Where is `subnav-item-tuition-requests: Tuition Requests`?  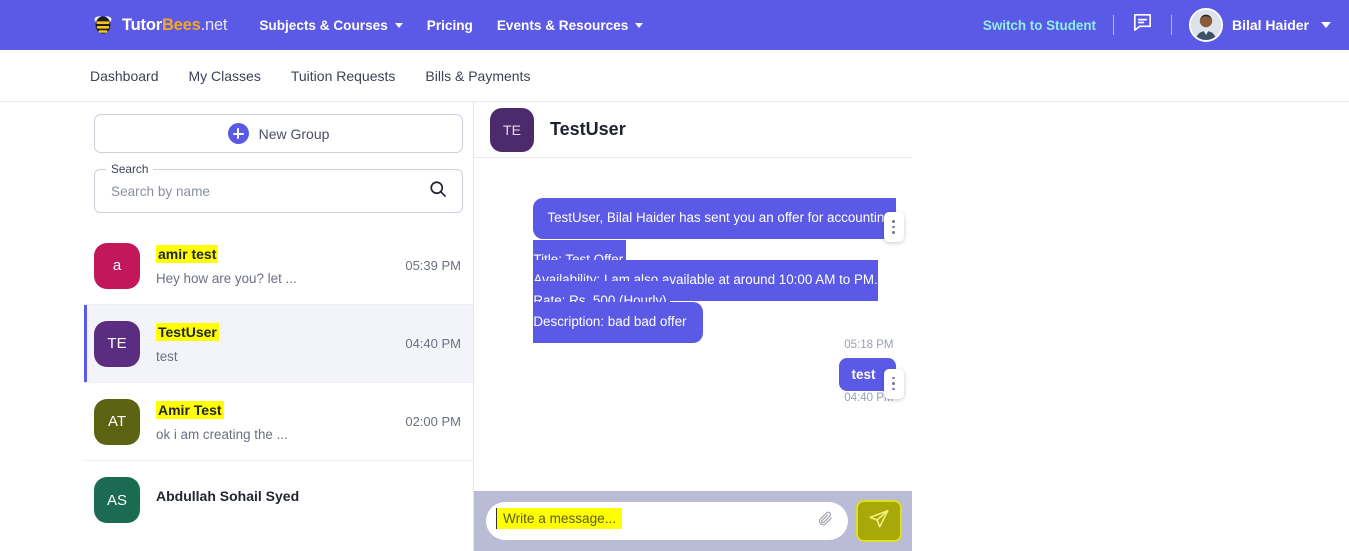 subnav-item-tuition-requests: Tuition Requests is located at coordinates (343, 76).